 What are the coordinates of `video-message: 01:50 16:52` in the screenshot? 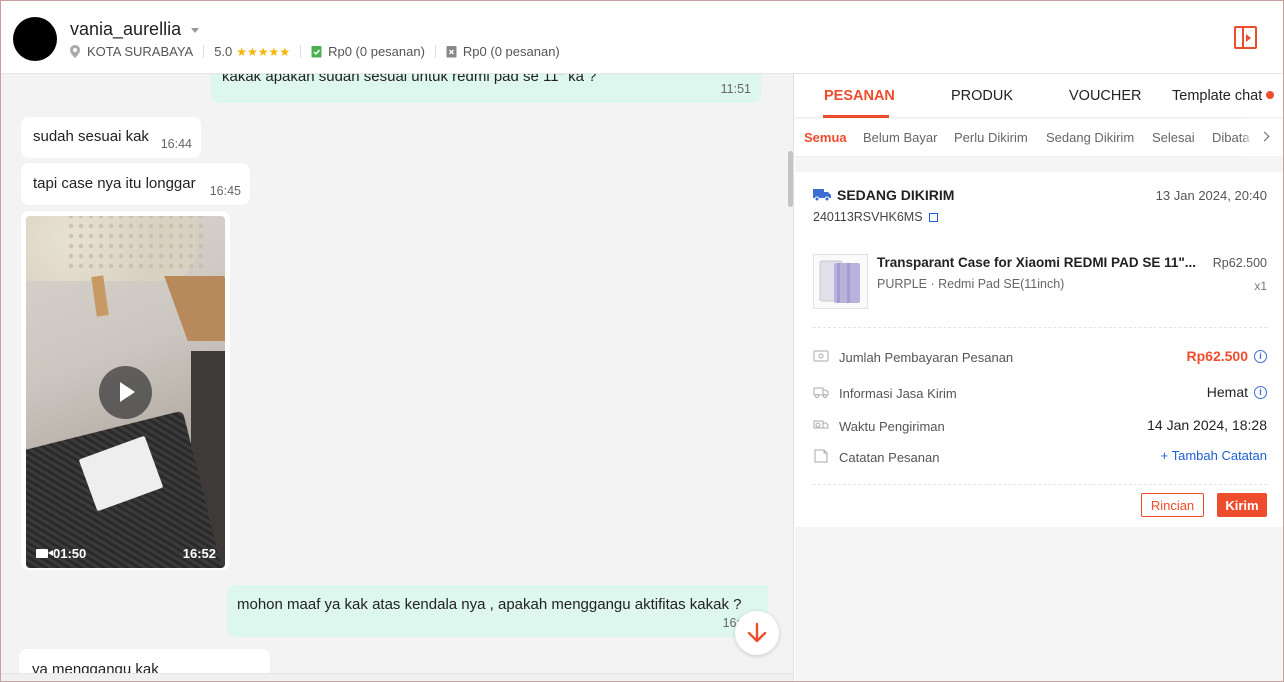 It's located at (125, 390).